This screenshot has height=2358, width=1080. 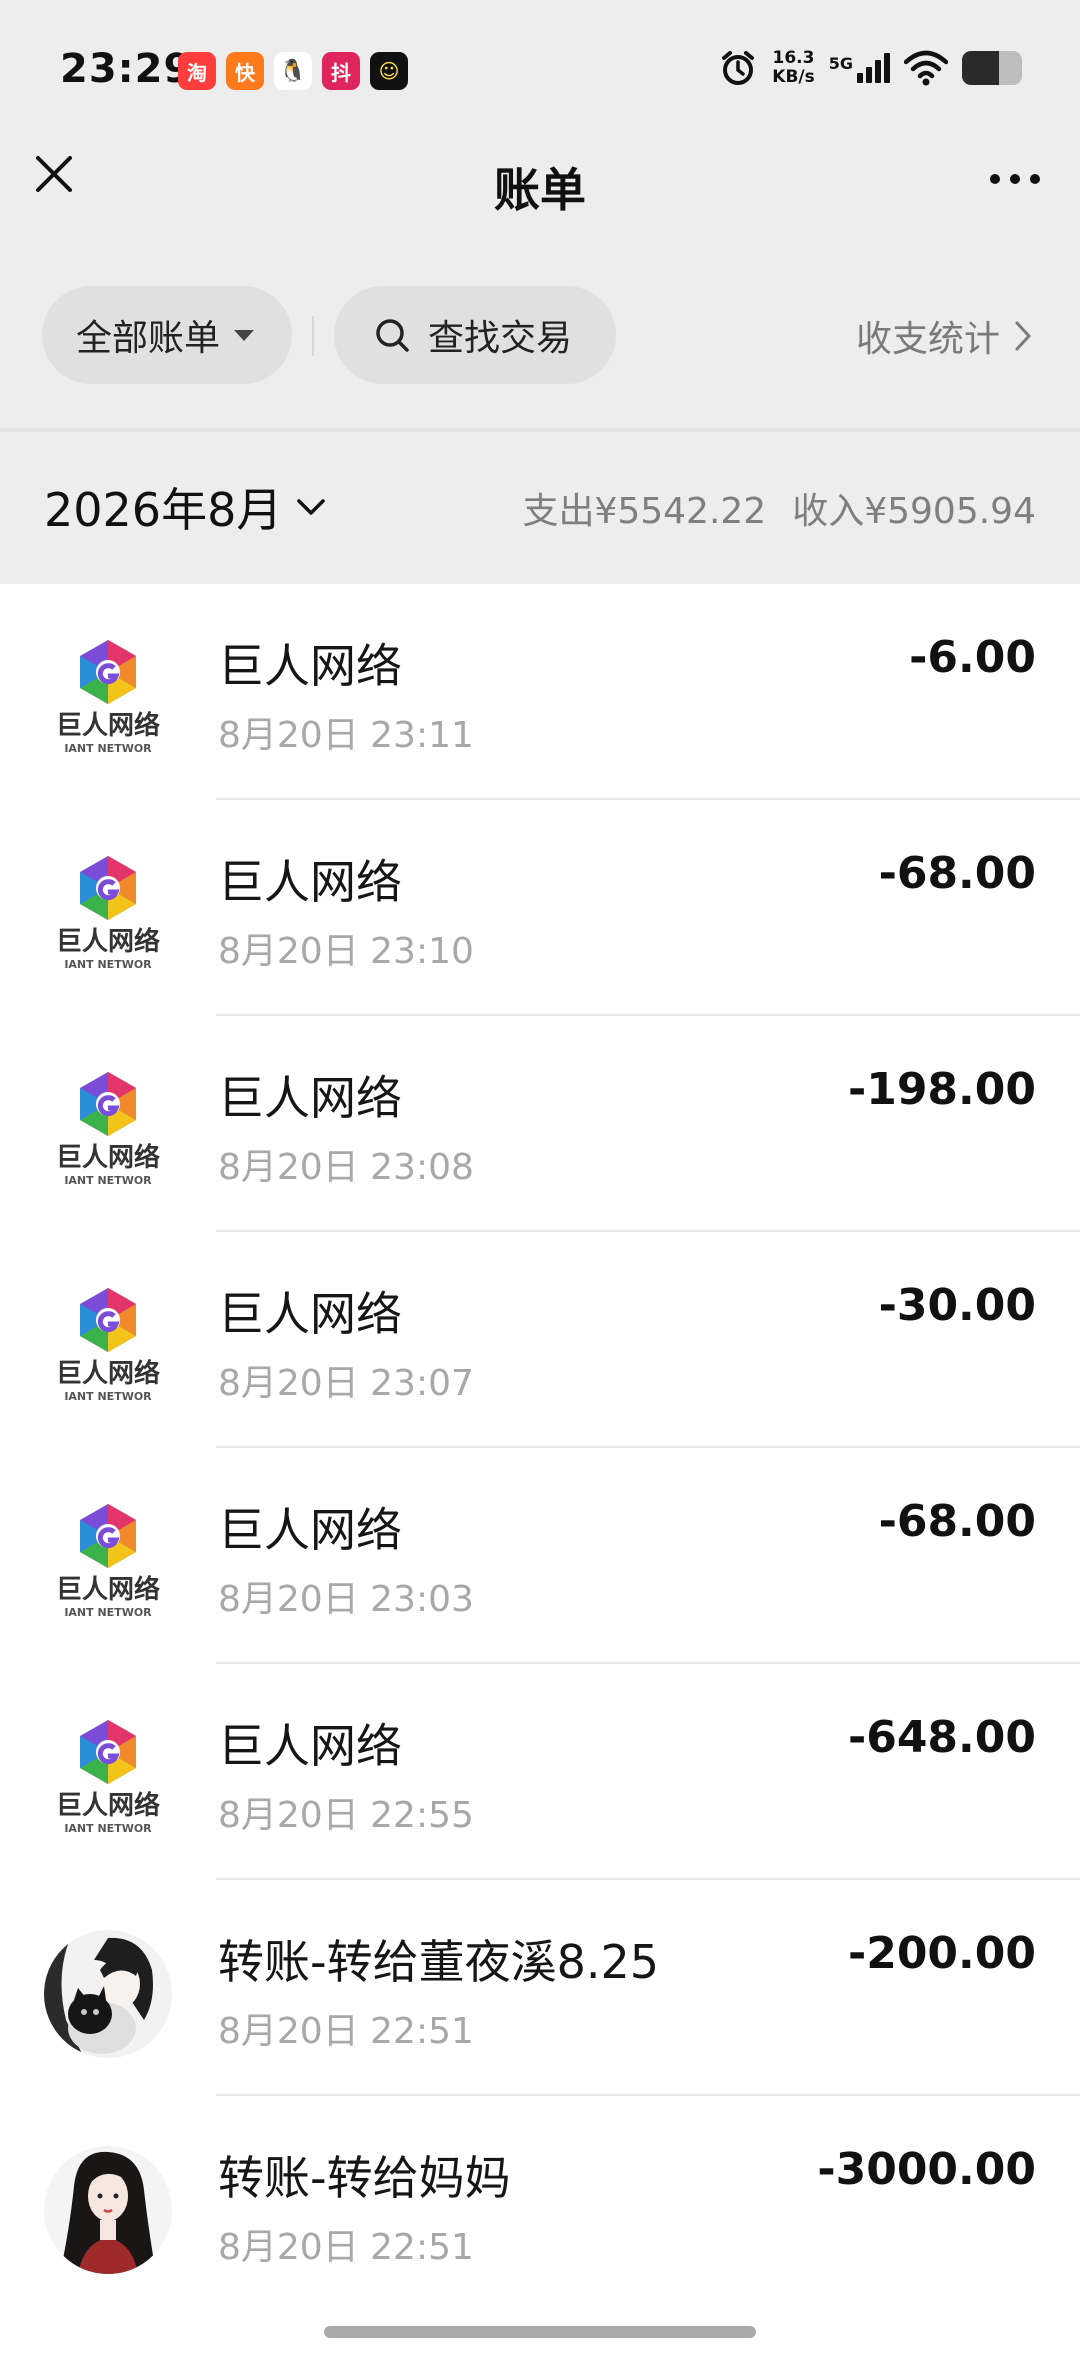 I want to click on month-selector: 2026年8月, so click(x=185, y=507).